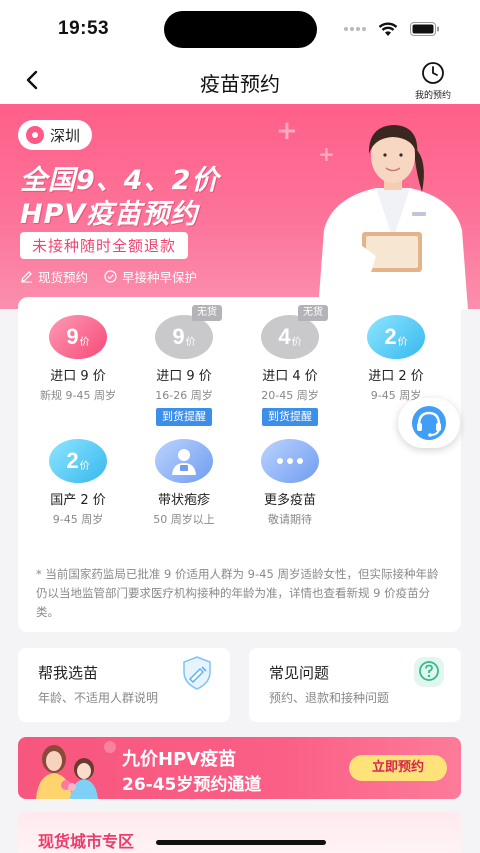 The image size is (480, 853). Describe the element at coordinates (239, 768) in the screenshot. I see `promo-banner: 九价HPV疫苗 26-45岁预约通道 立即预约` at that location.